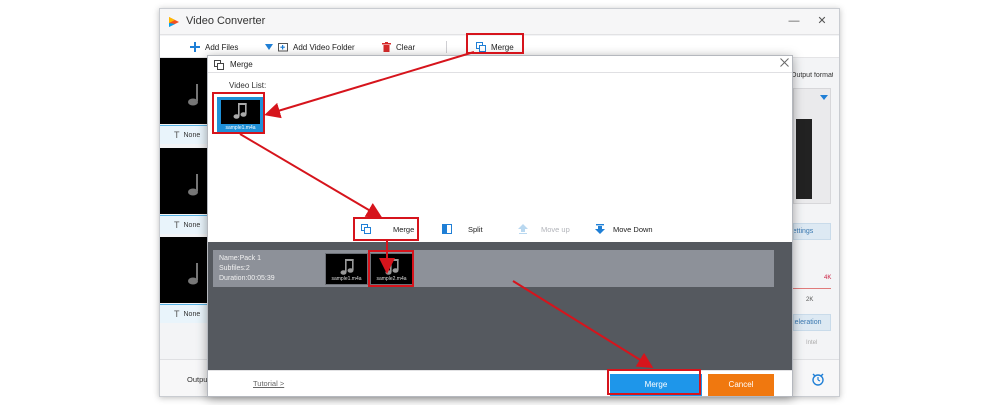  Describe the element at coordinates (500, 64) in the screenshot. I see `dialog-title-bar: Merge` at that location.